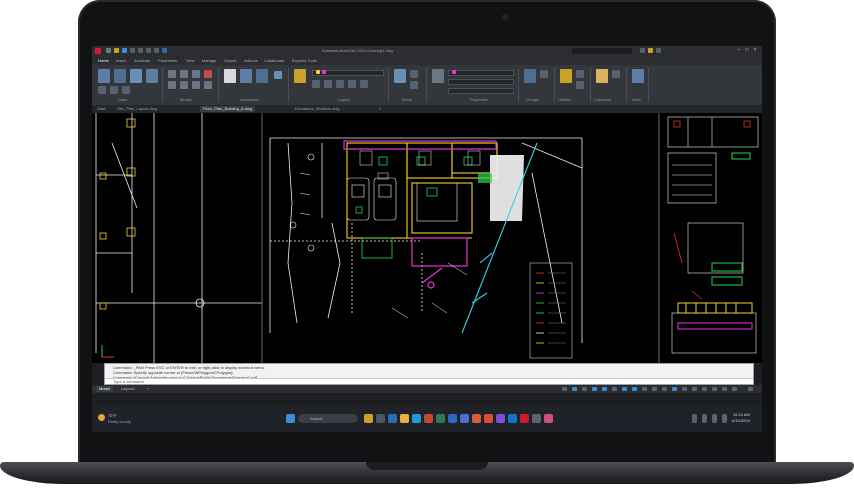 The image size is (854, 500). What do you see at coordinates (602, 76) in the screenshot?
I see `paste-icon` at bounding box center [602, 76].